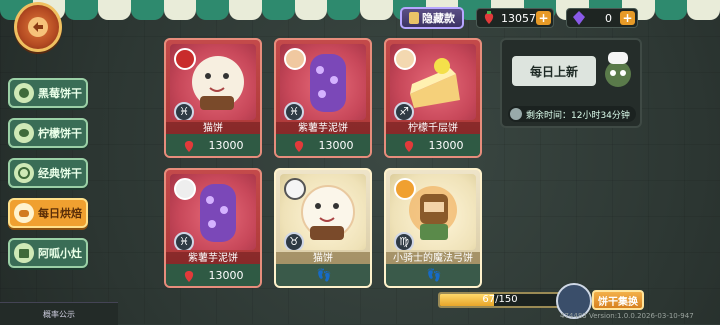  I want to click on cookie-card: ♐ 柠檬千层饼 13000, so click(433, 98).